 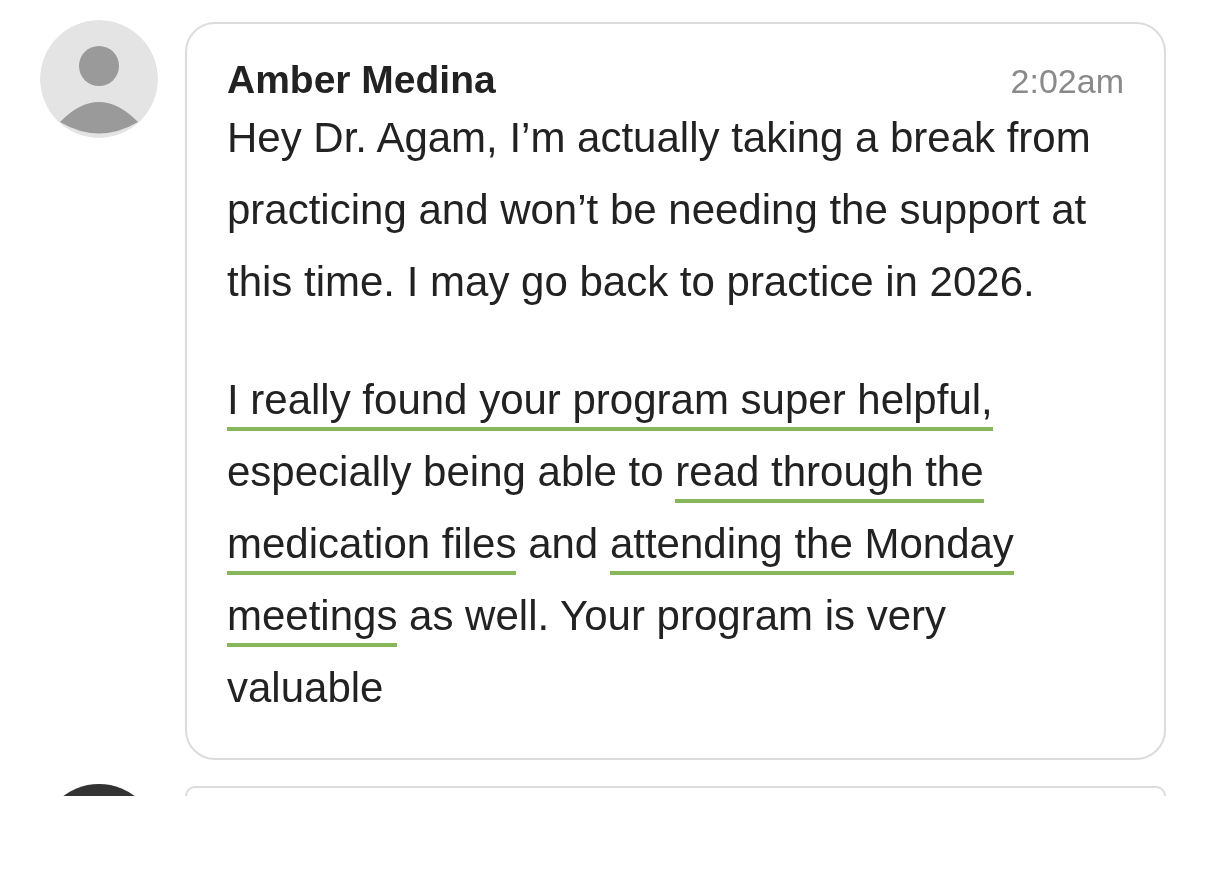 I want to click on message-time: 2:02am, so click(x=1067, y=81).